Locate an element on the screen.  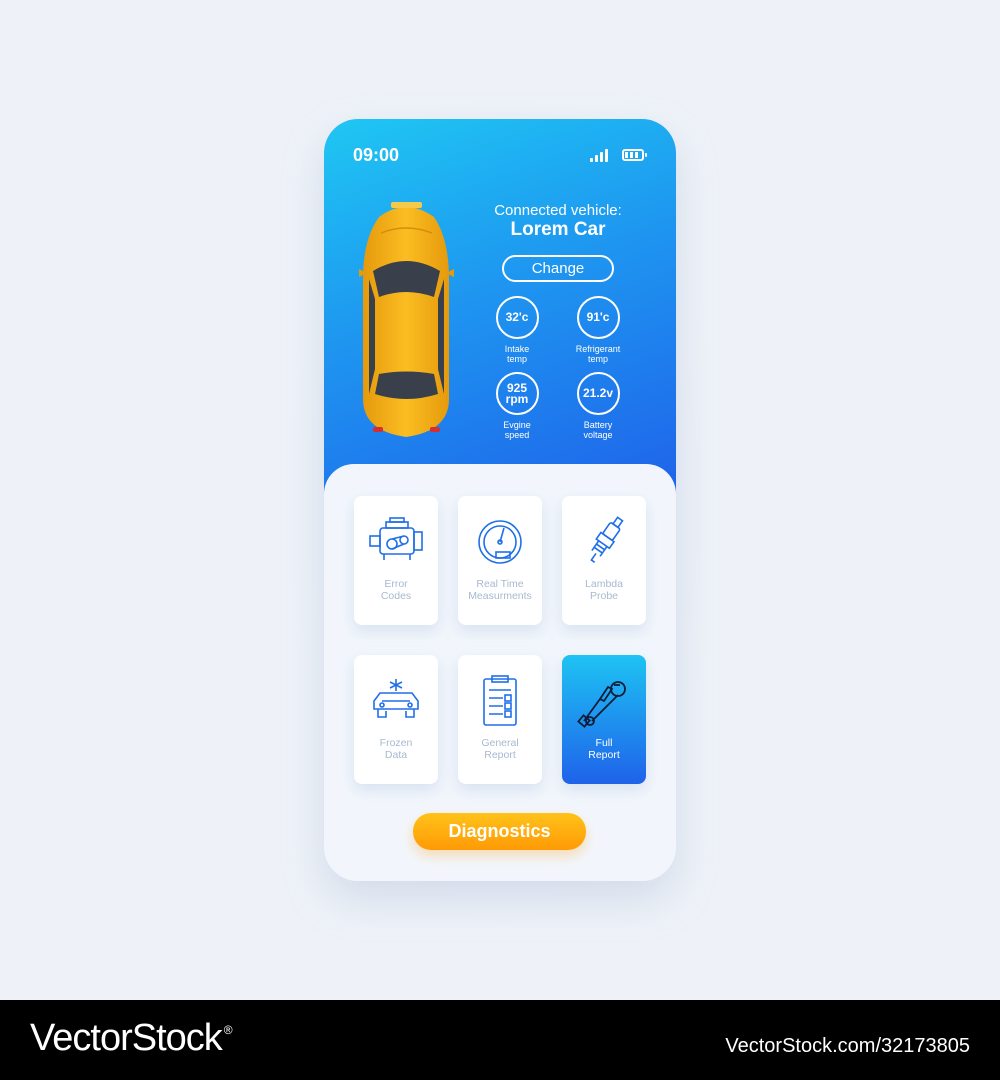
battery-voltage-metric: 21.2v Battery voltage is located at coordinates (598, 406).